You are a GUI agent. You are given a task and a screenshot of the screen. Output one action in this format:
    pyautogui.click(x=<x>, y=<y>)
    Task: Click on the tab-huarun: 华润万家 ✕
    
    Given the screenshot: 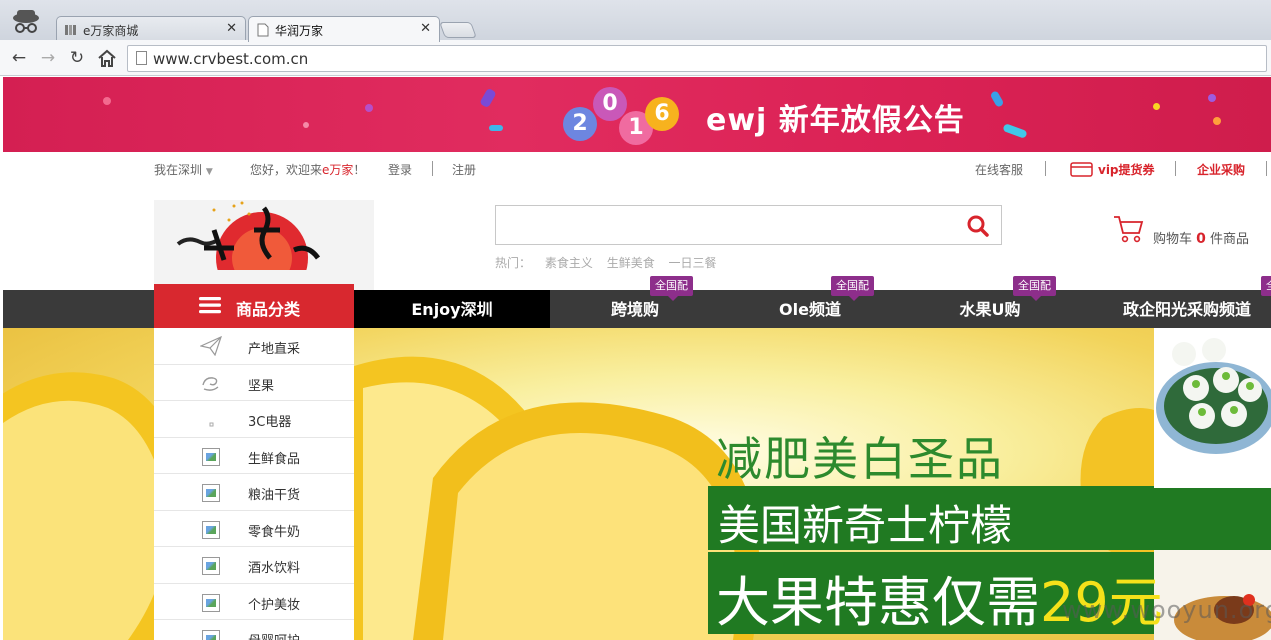 What is the action you would take?
    pyautogui.click(x=344, y=29)
    